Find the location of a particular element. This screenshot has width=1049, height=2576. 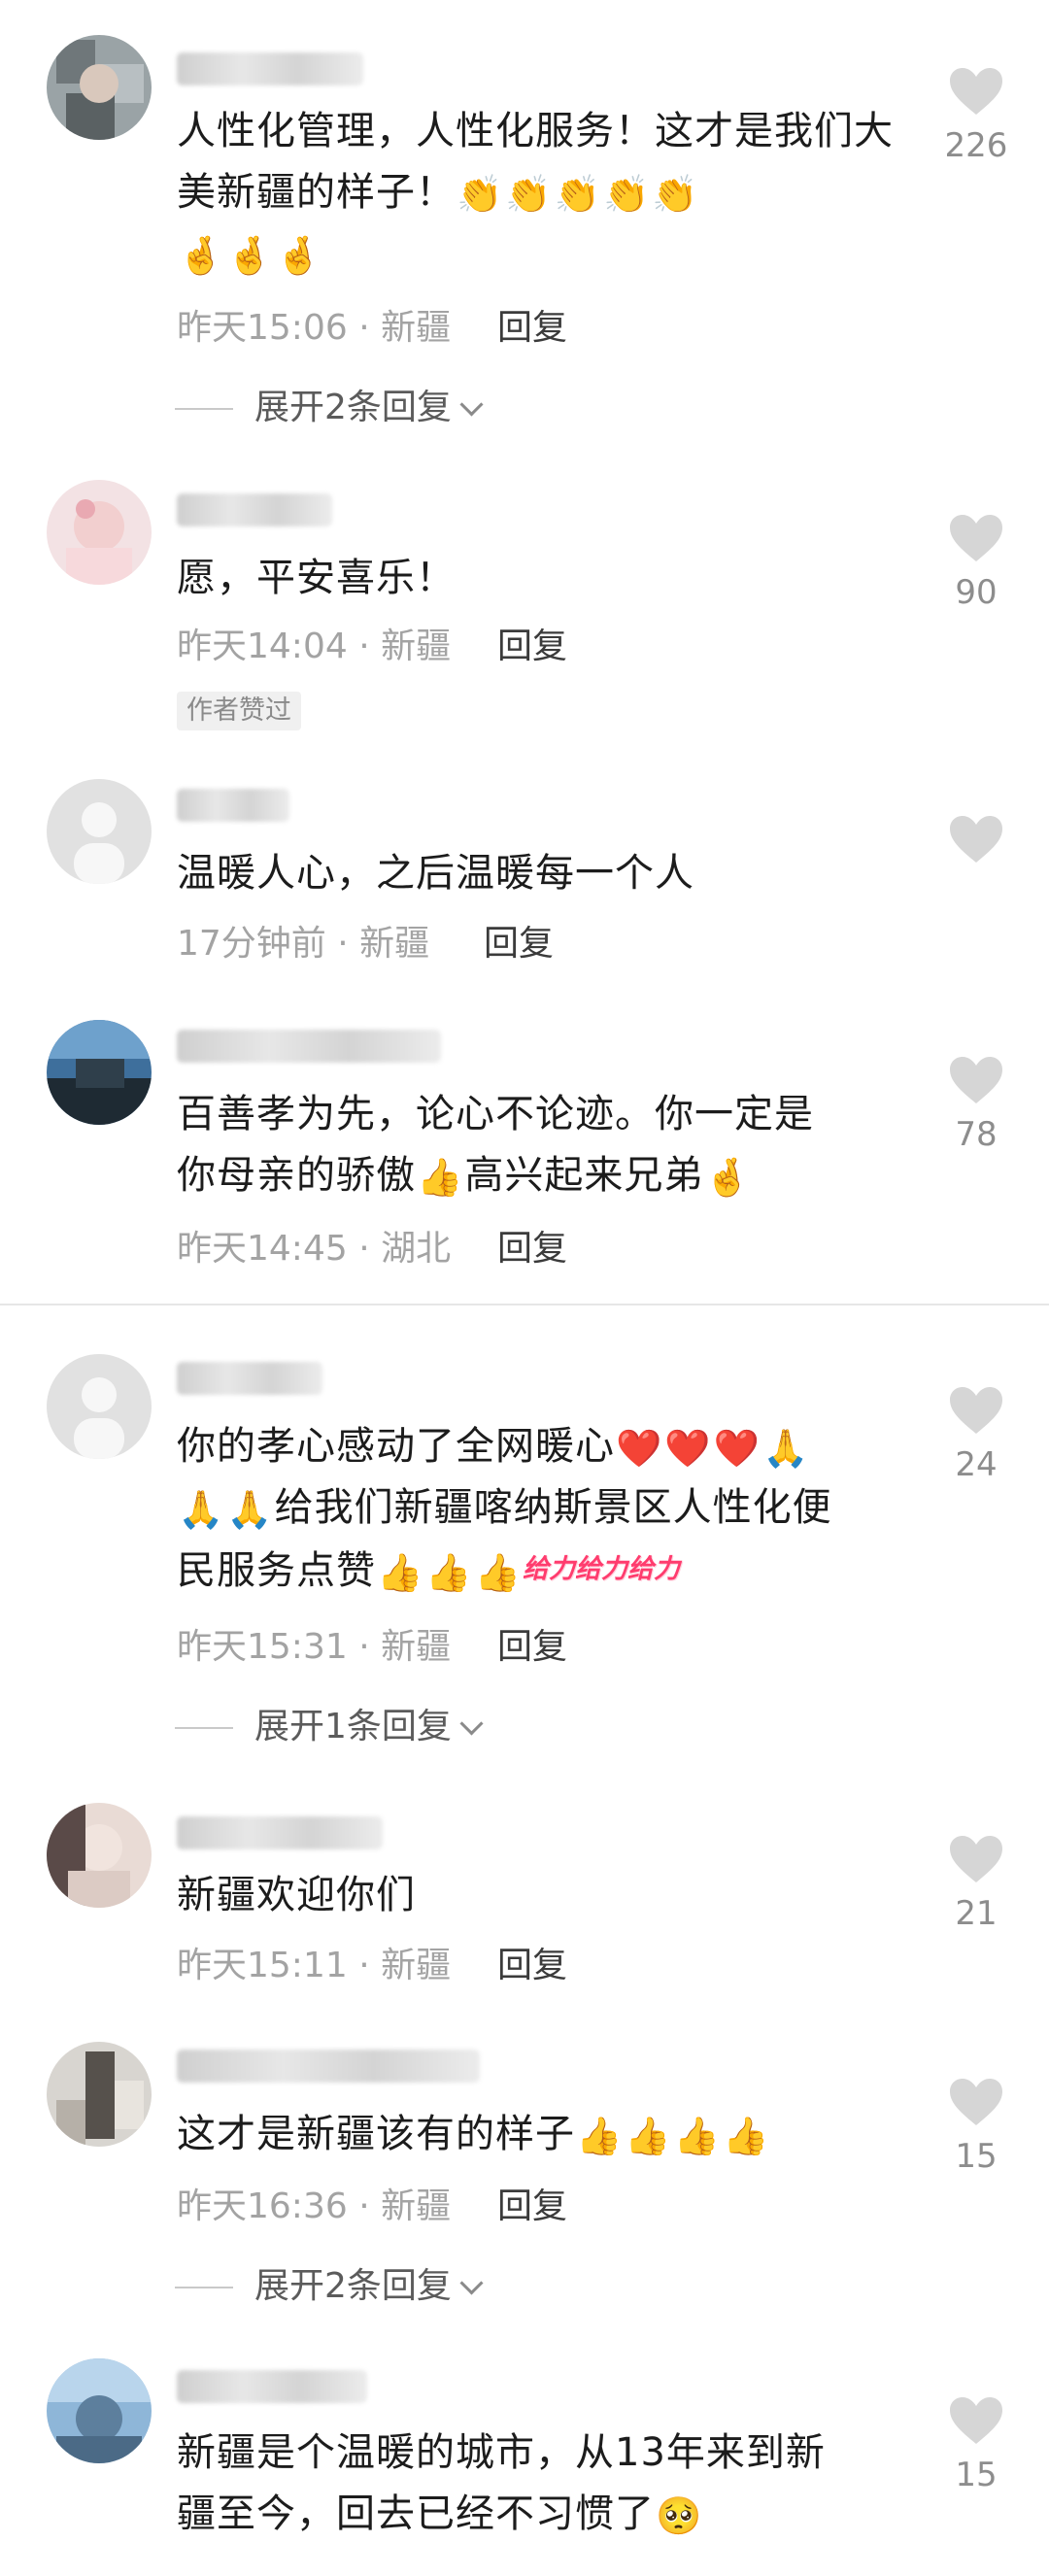

section-divider is located at coordinates (524, 1304).